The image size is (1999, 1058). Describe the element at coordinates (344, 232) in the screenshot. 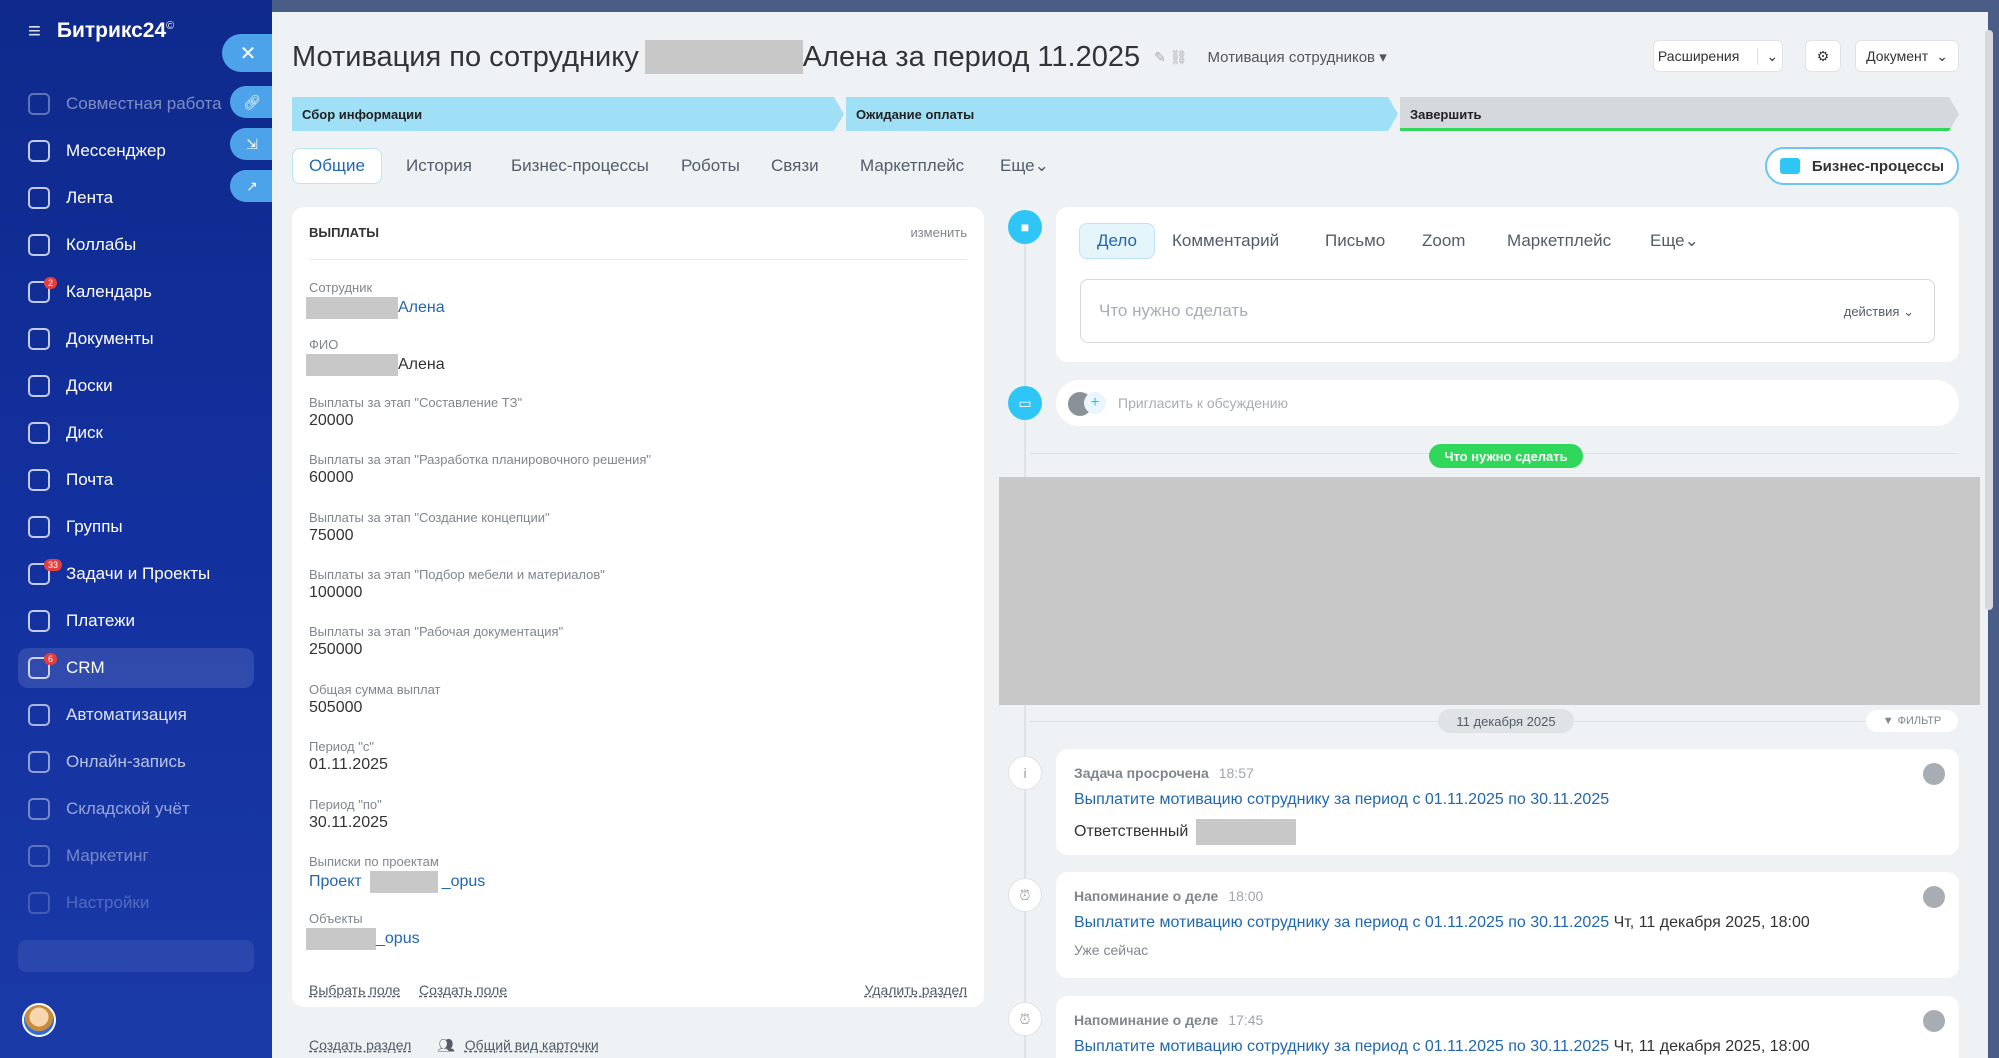

I see `card-title: ВЫПЛАТЫ` at that location.